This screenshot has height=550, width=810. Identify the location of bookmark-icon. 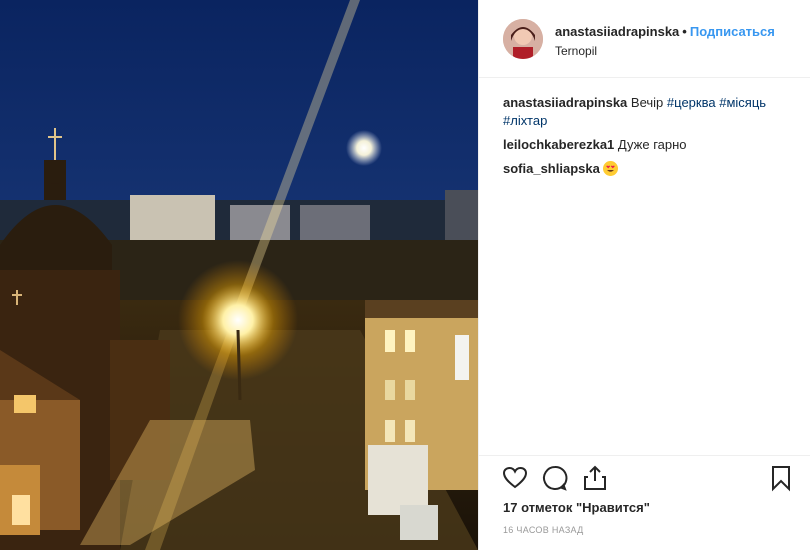
(781, 478).